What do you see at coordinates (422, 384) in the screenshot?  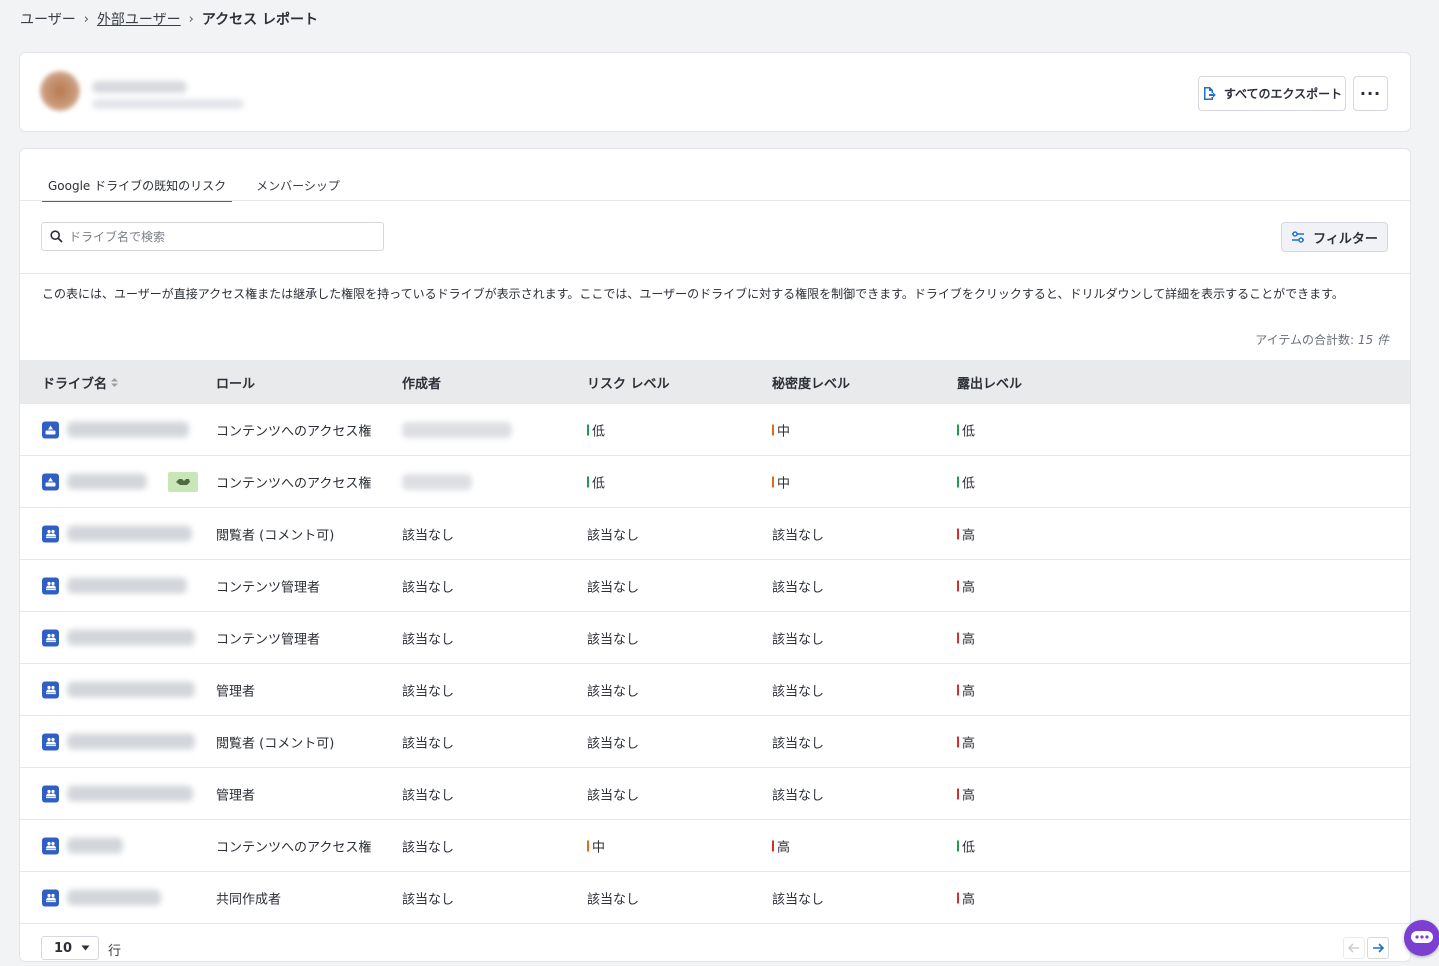 I see `column-header-creator: 作成者` at bounding box center [422, 384].